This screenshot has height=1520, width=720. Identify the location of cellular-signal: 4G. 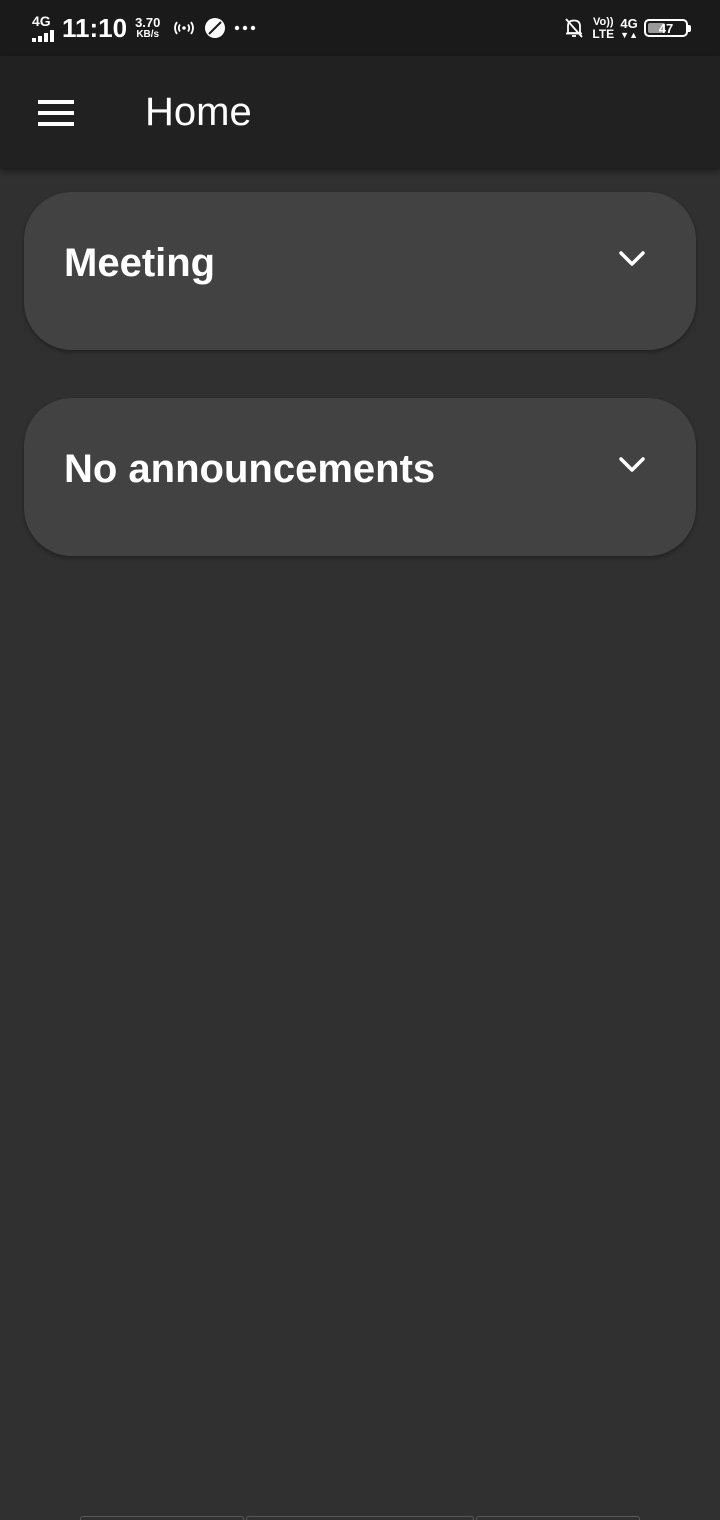
(43, 28).